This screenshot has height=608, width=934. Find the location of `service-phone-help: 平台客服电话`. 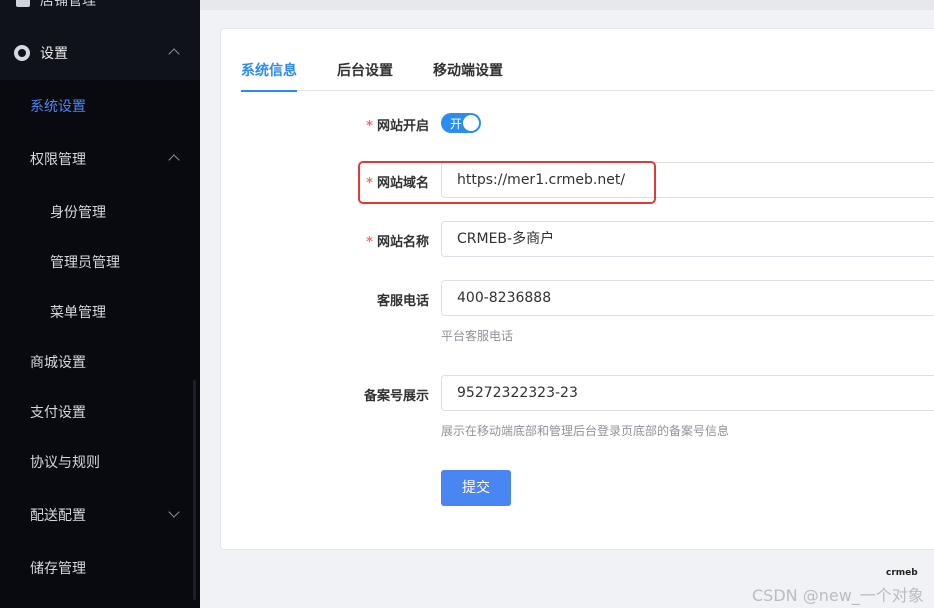

service-phone-help: 平台客服电话 is located at coordinates (477, 336).